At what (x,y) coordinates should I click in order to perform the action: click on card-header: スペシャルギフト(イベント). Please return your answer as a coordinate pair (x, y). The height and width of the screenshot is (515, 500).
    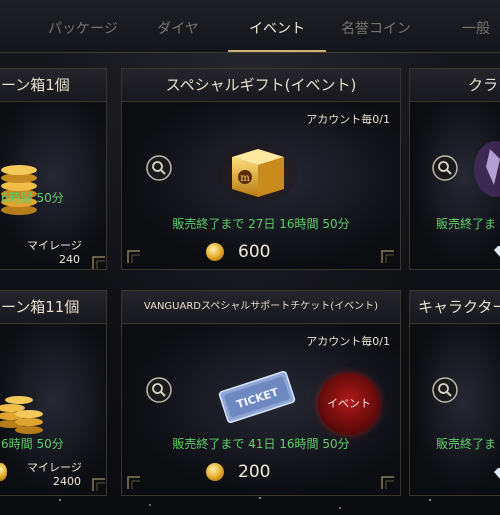
    Looking at the image, I should click on (261, 85).